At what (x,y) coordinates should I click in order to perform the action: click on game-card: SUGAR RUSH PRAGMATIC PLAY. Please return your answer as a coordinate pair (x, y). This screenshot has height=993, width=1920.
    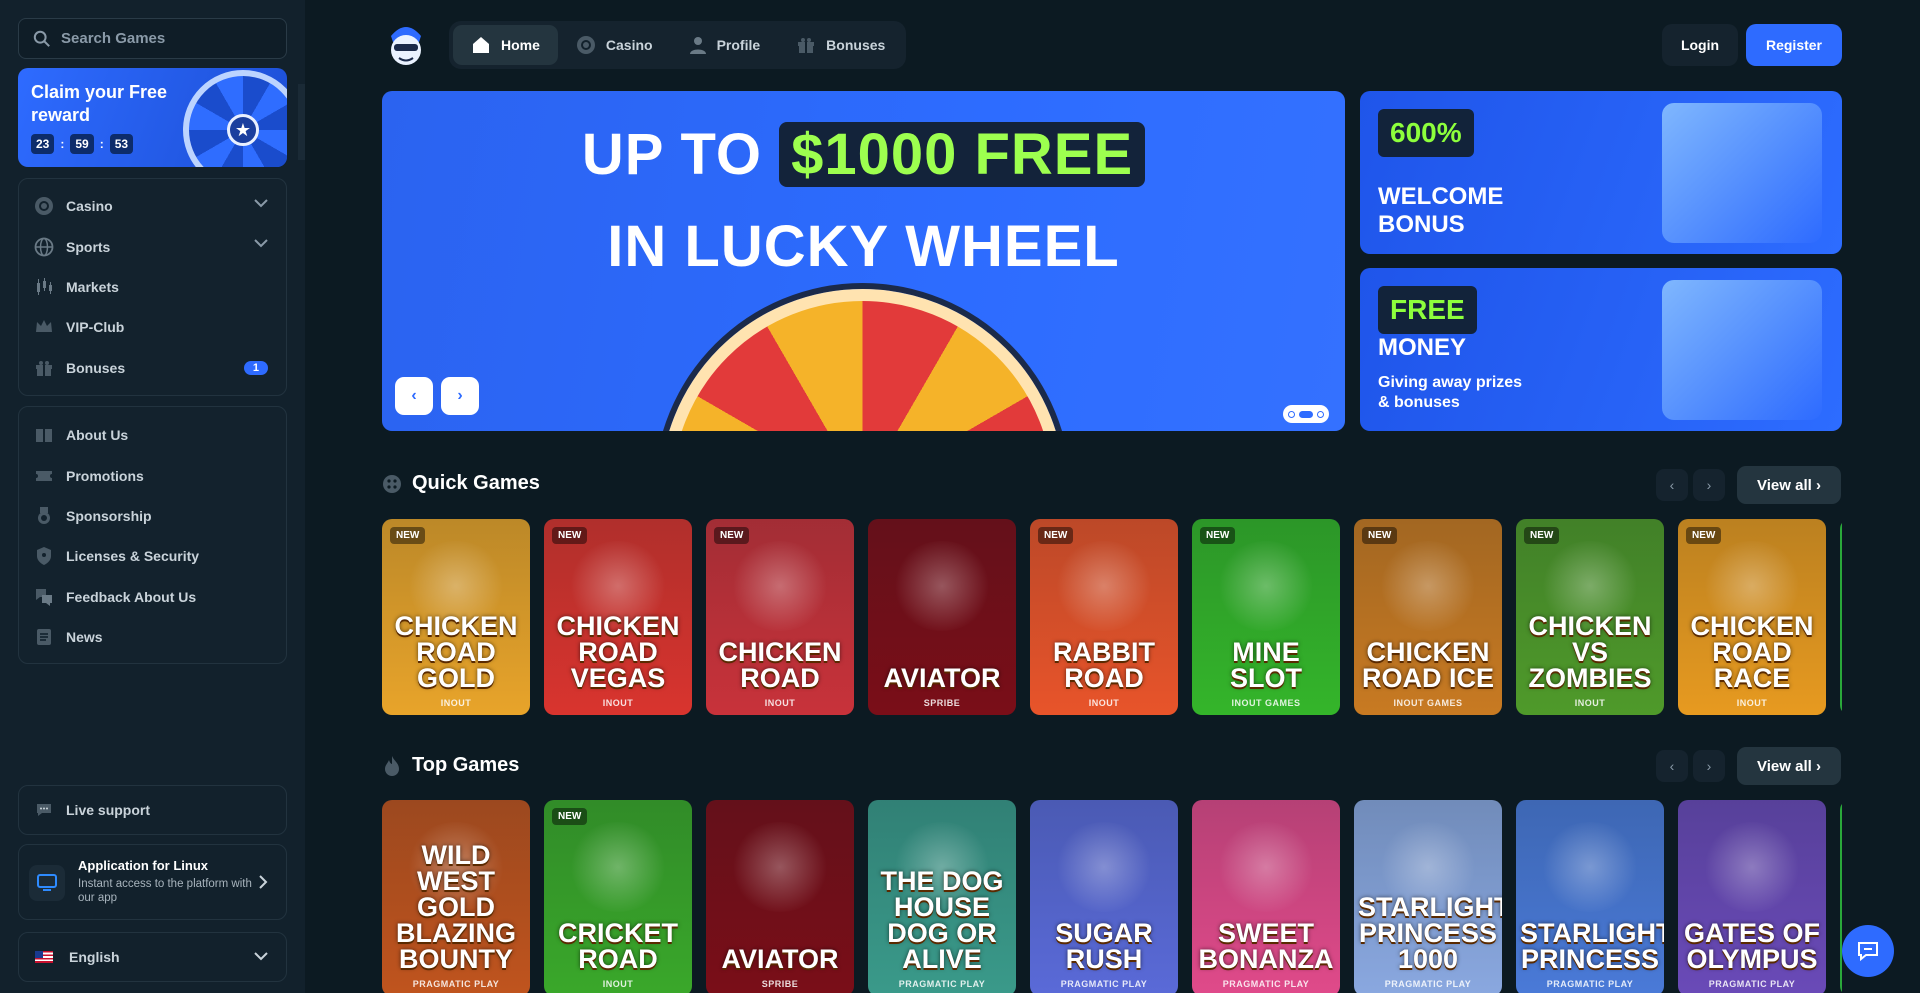
    Looking at the image, I should click on (1104, 896).